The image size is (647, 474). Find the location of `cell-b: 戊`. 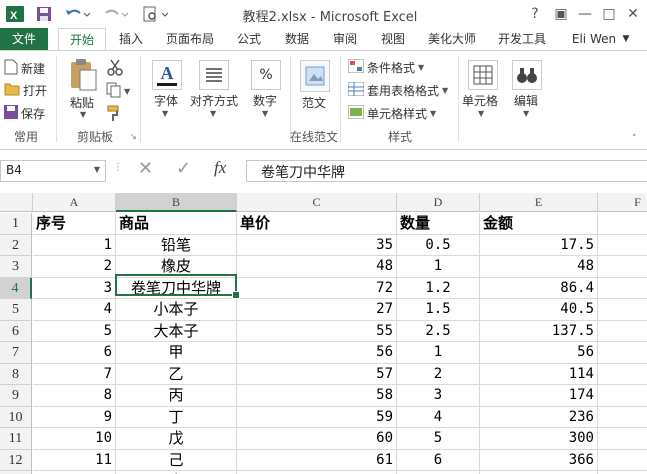

cell-b: 戊 is located at coordinates (176, 439).